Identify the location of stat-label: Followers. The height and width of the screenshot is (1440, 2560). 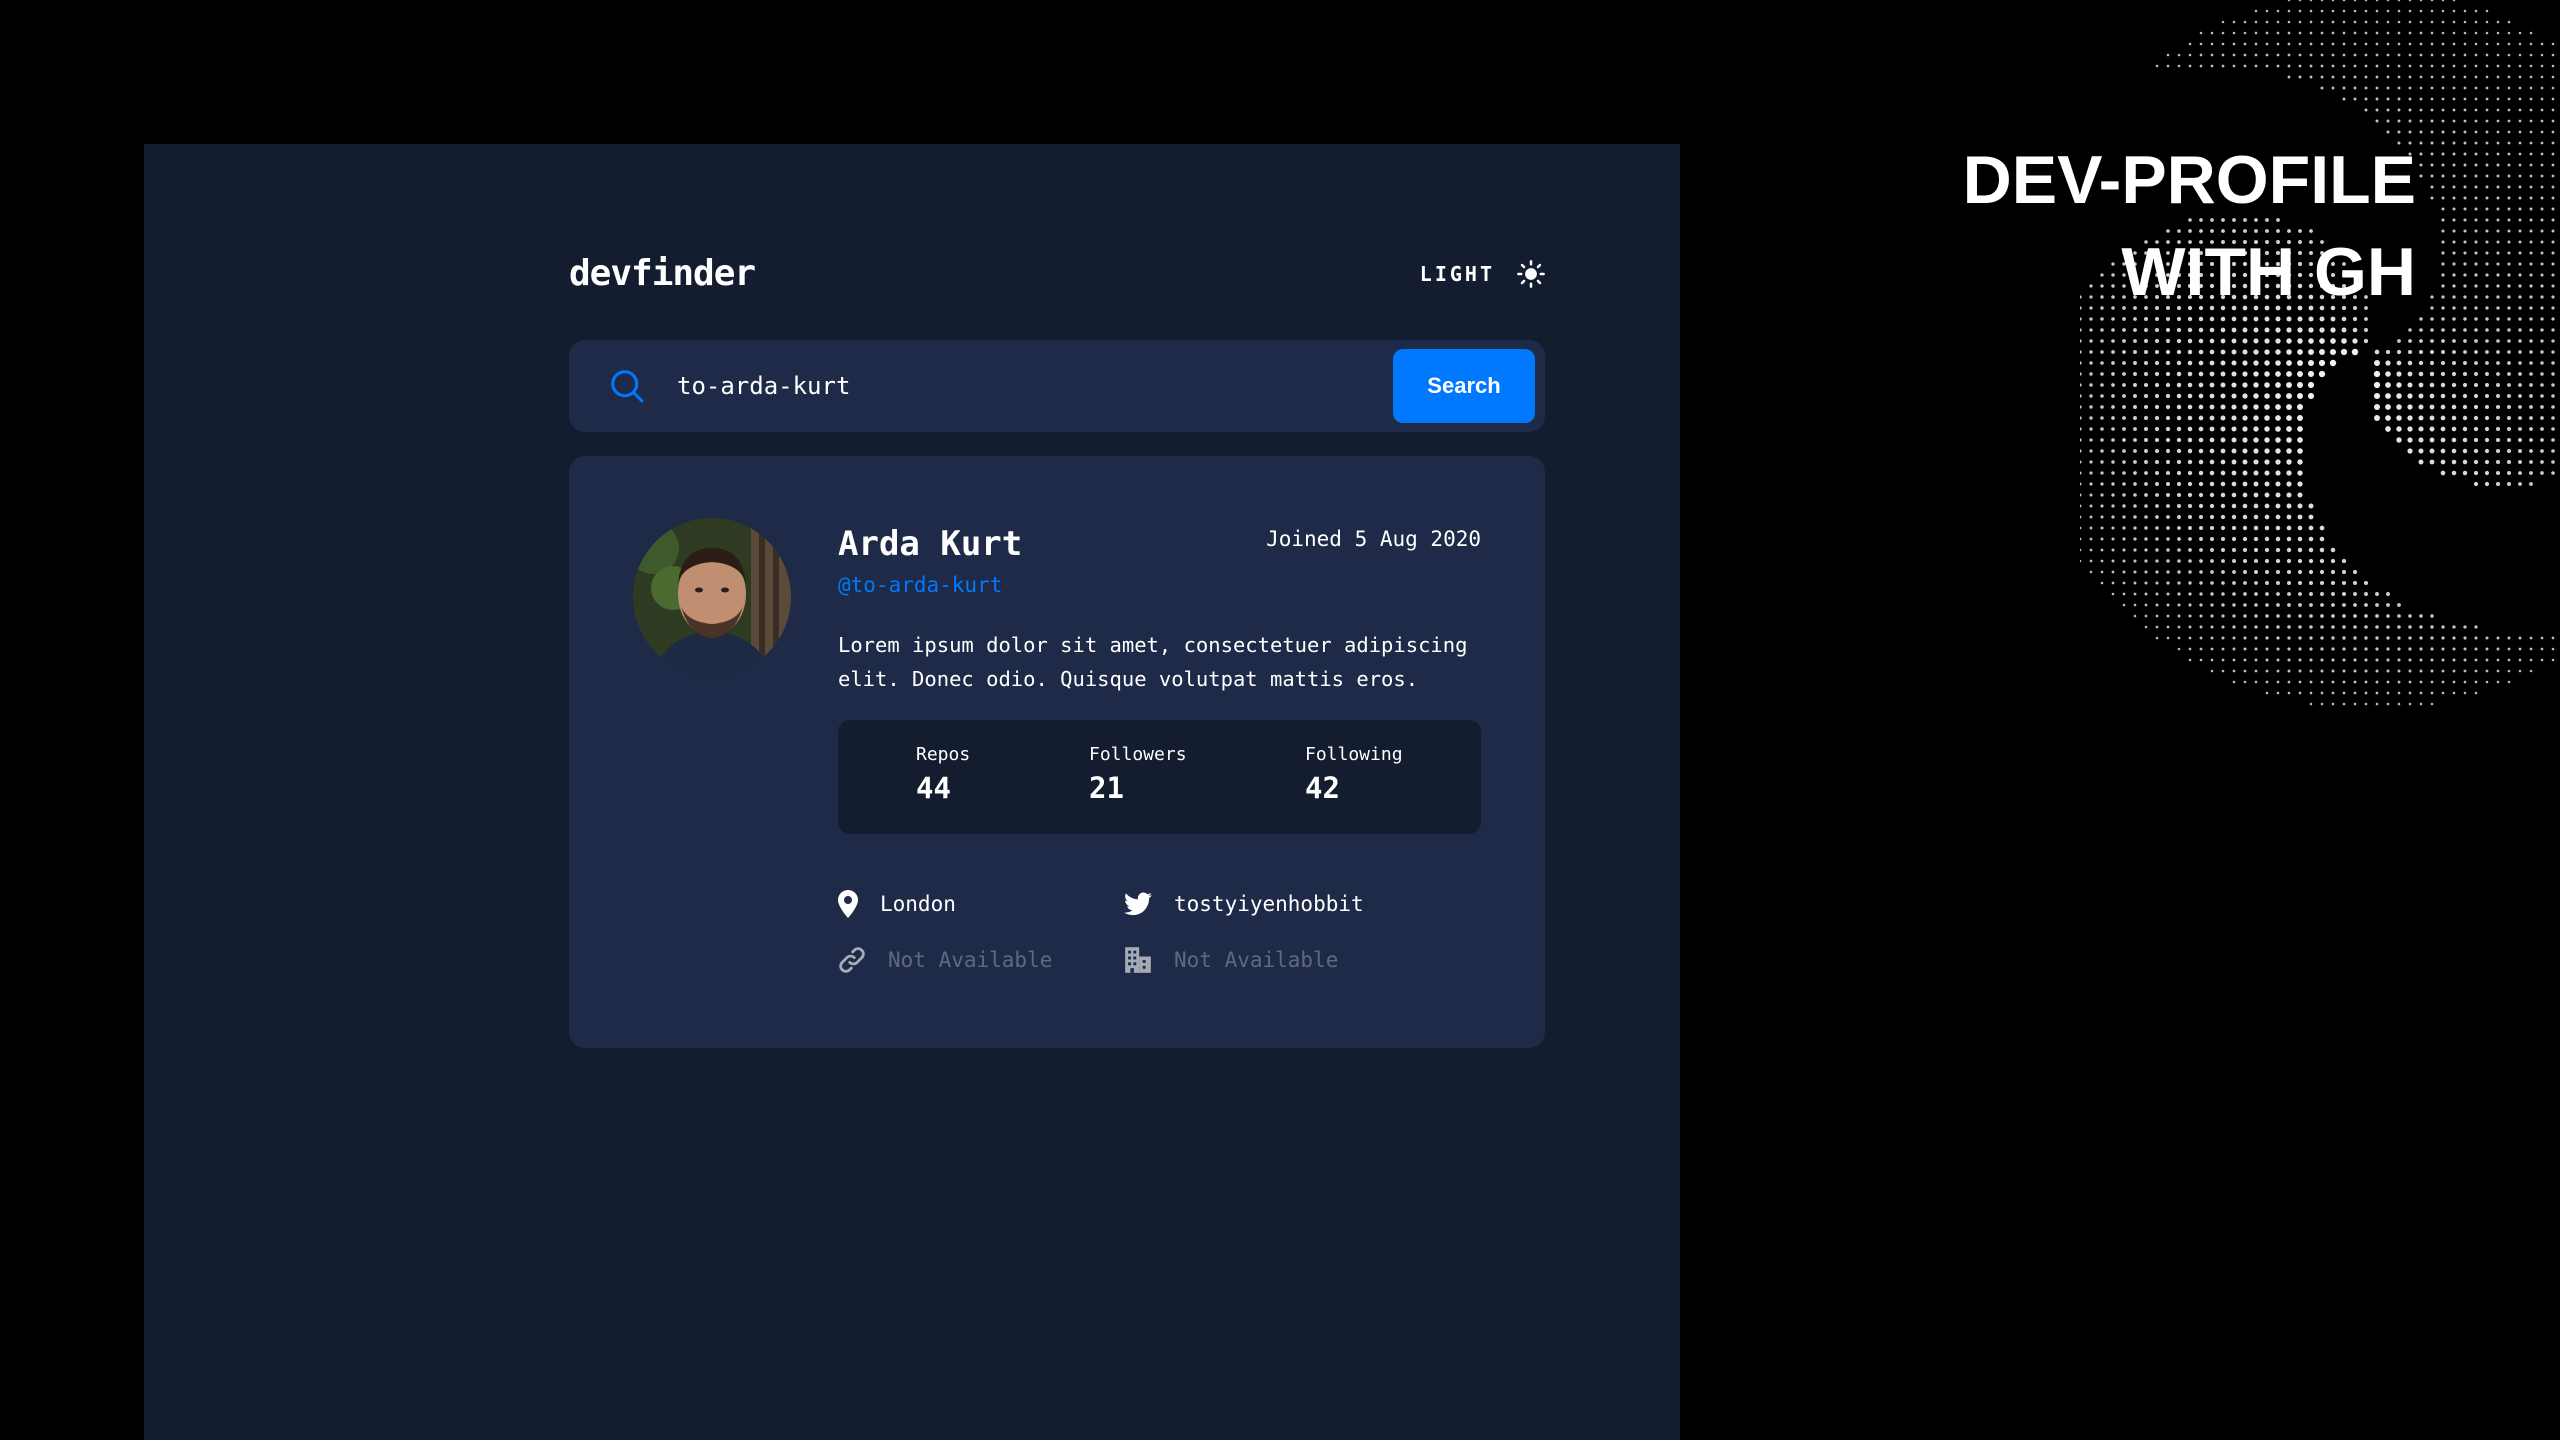
(1138, 754).